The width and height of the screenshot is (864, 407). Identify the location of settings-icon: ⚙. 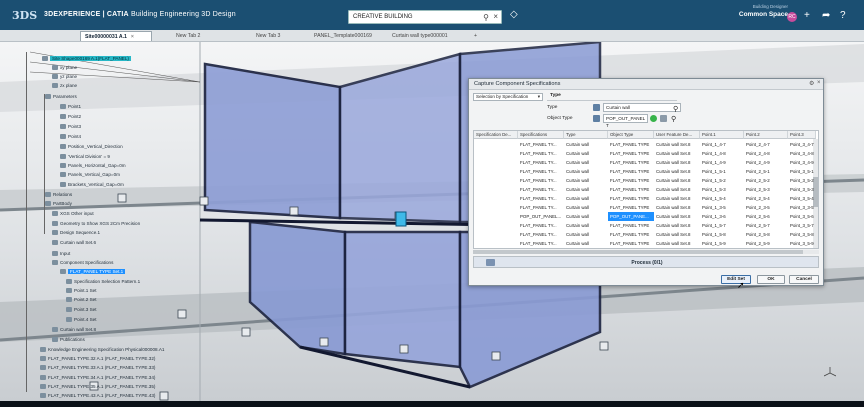
(811, 83).